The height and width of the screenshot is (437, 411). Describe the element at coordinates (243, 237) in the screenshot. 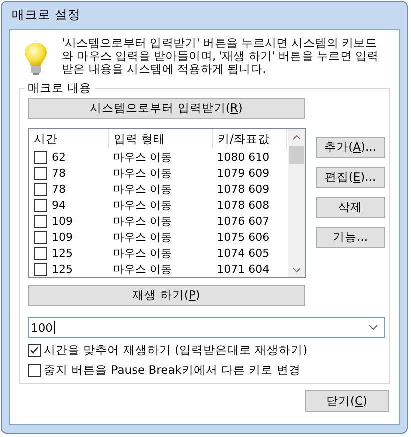

I see `table-cell-text: 1075 606` at that location.